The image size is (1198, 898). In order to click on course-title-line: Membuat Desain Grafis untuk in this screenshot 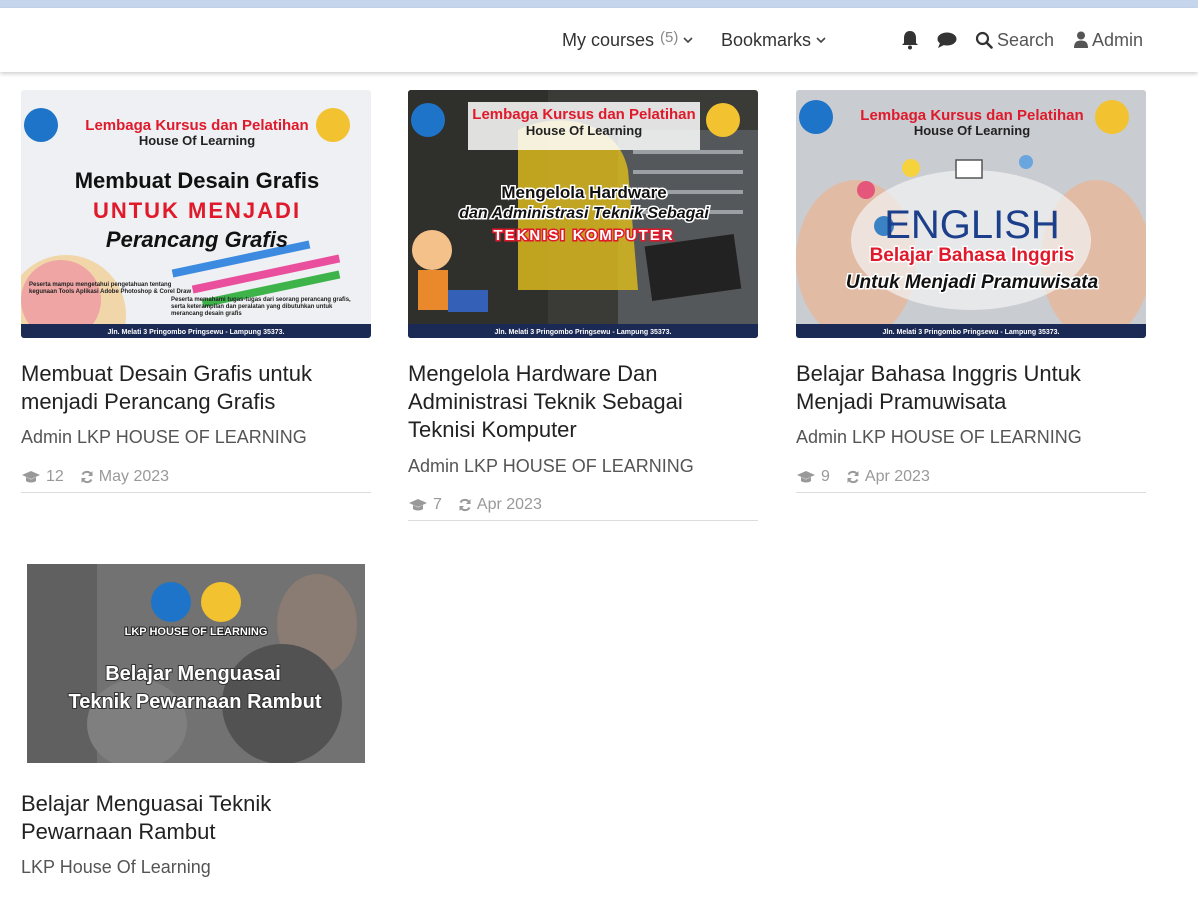, I will do `click(167, 373)`.